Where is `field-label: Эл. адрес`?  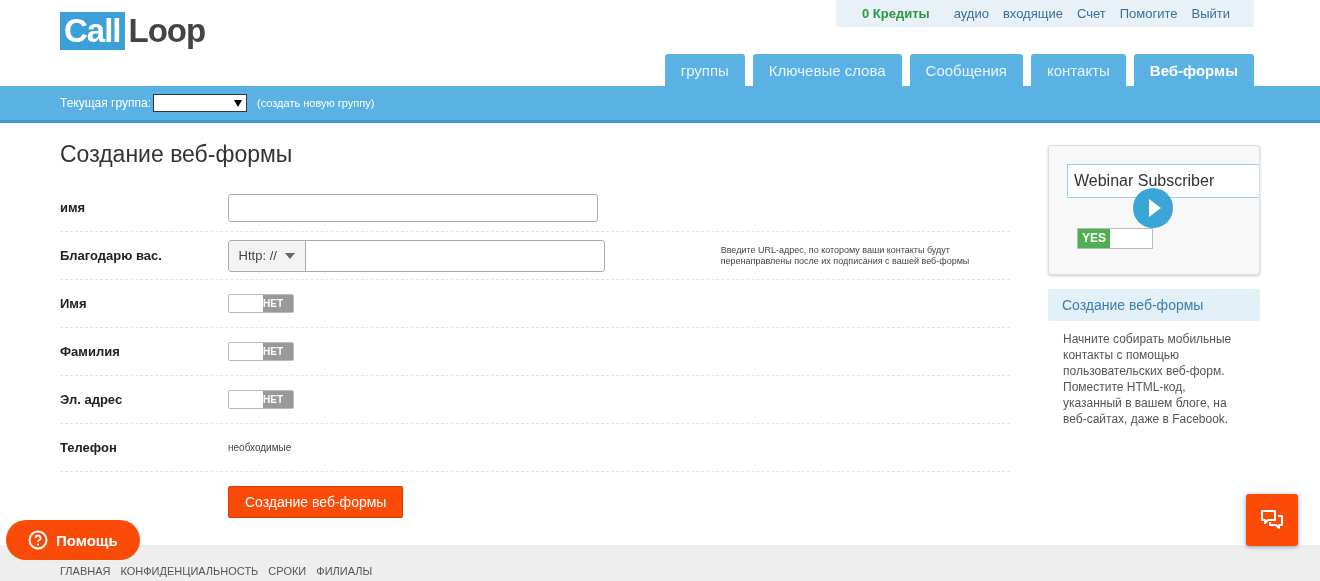 field-label: Эл. адрес is located at coordinates (92, 399).